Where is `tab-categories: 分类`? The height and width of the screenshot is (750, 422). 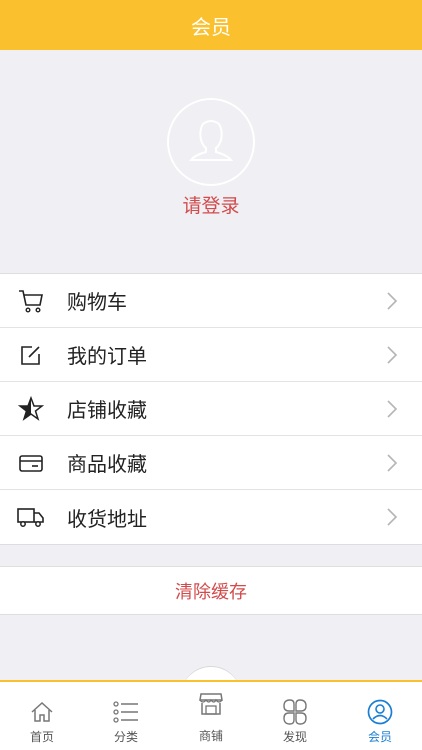 tab-categories: 分类 is located at coordinates (126, 716).